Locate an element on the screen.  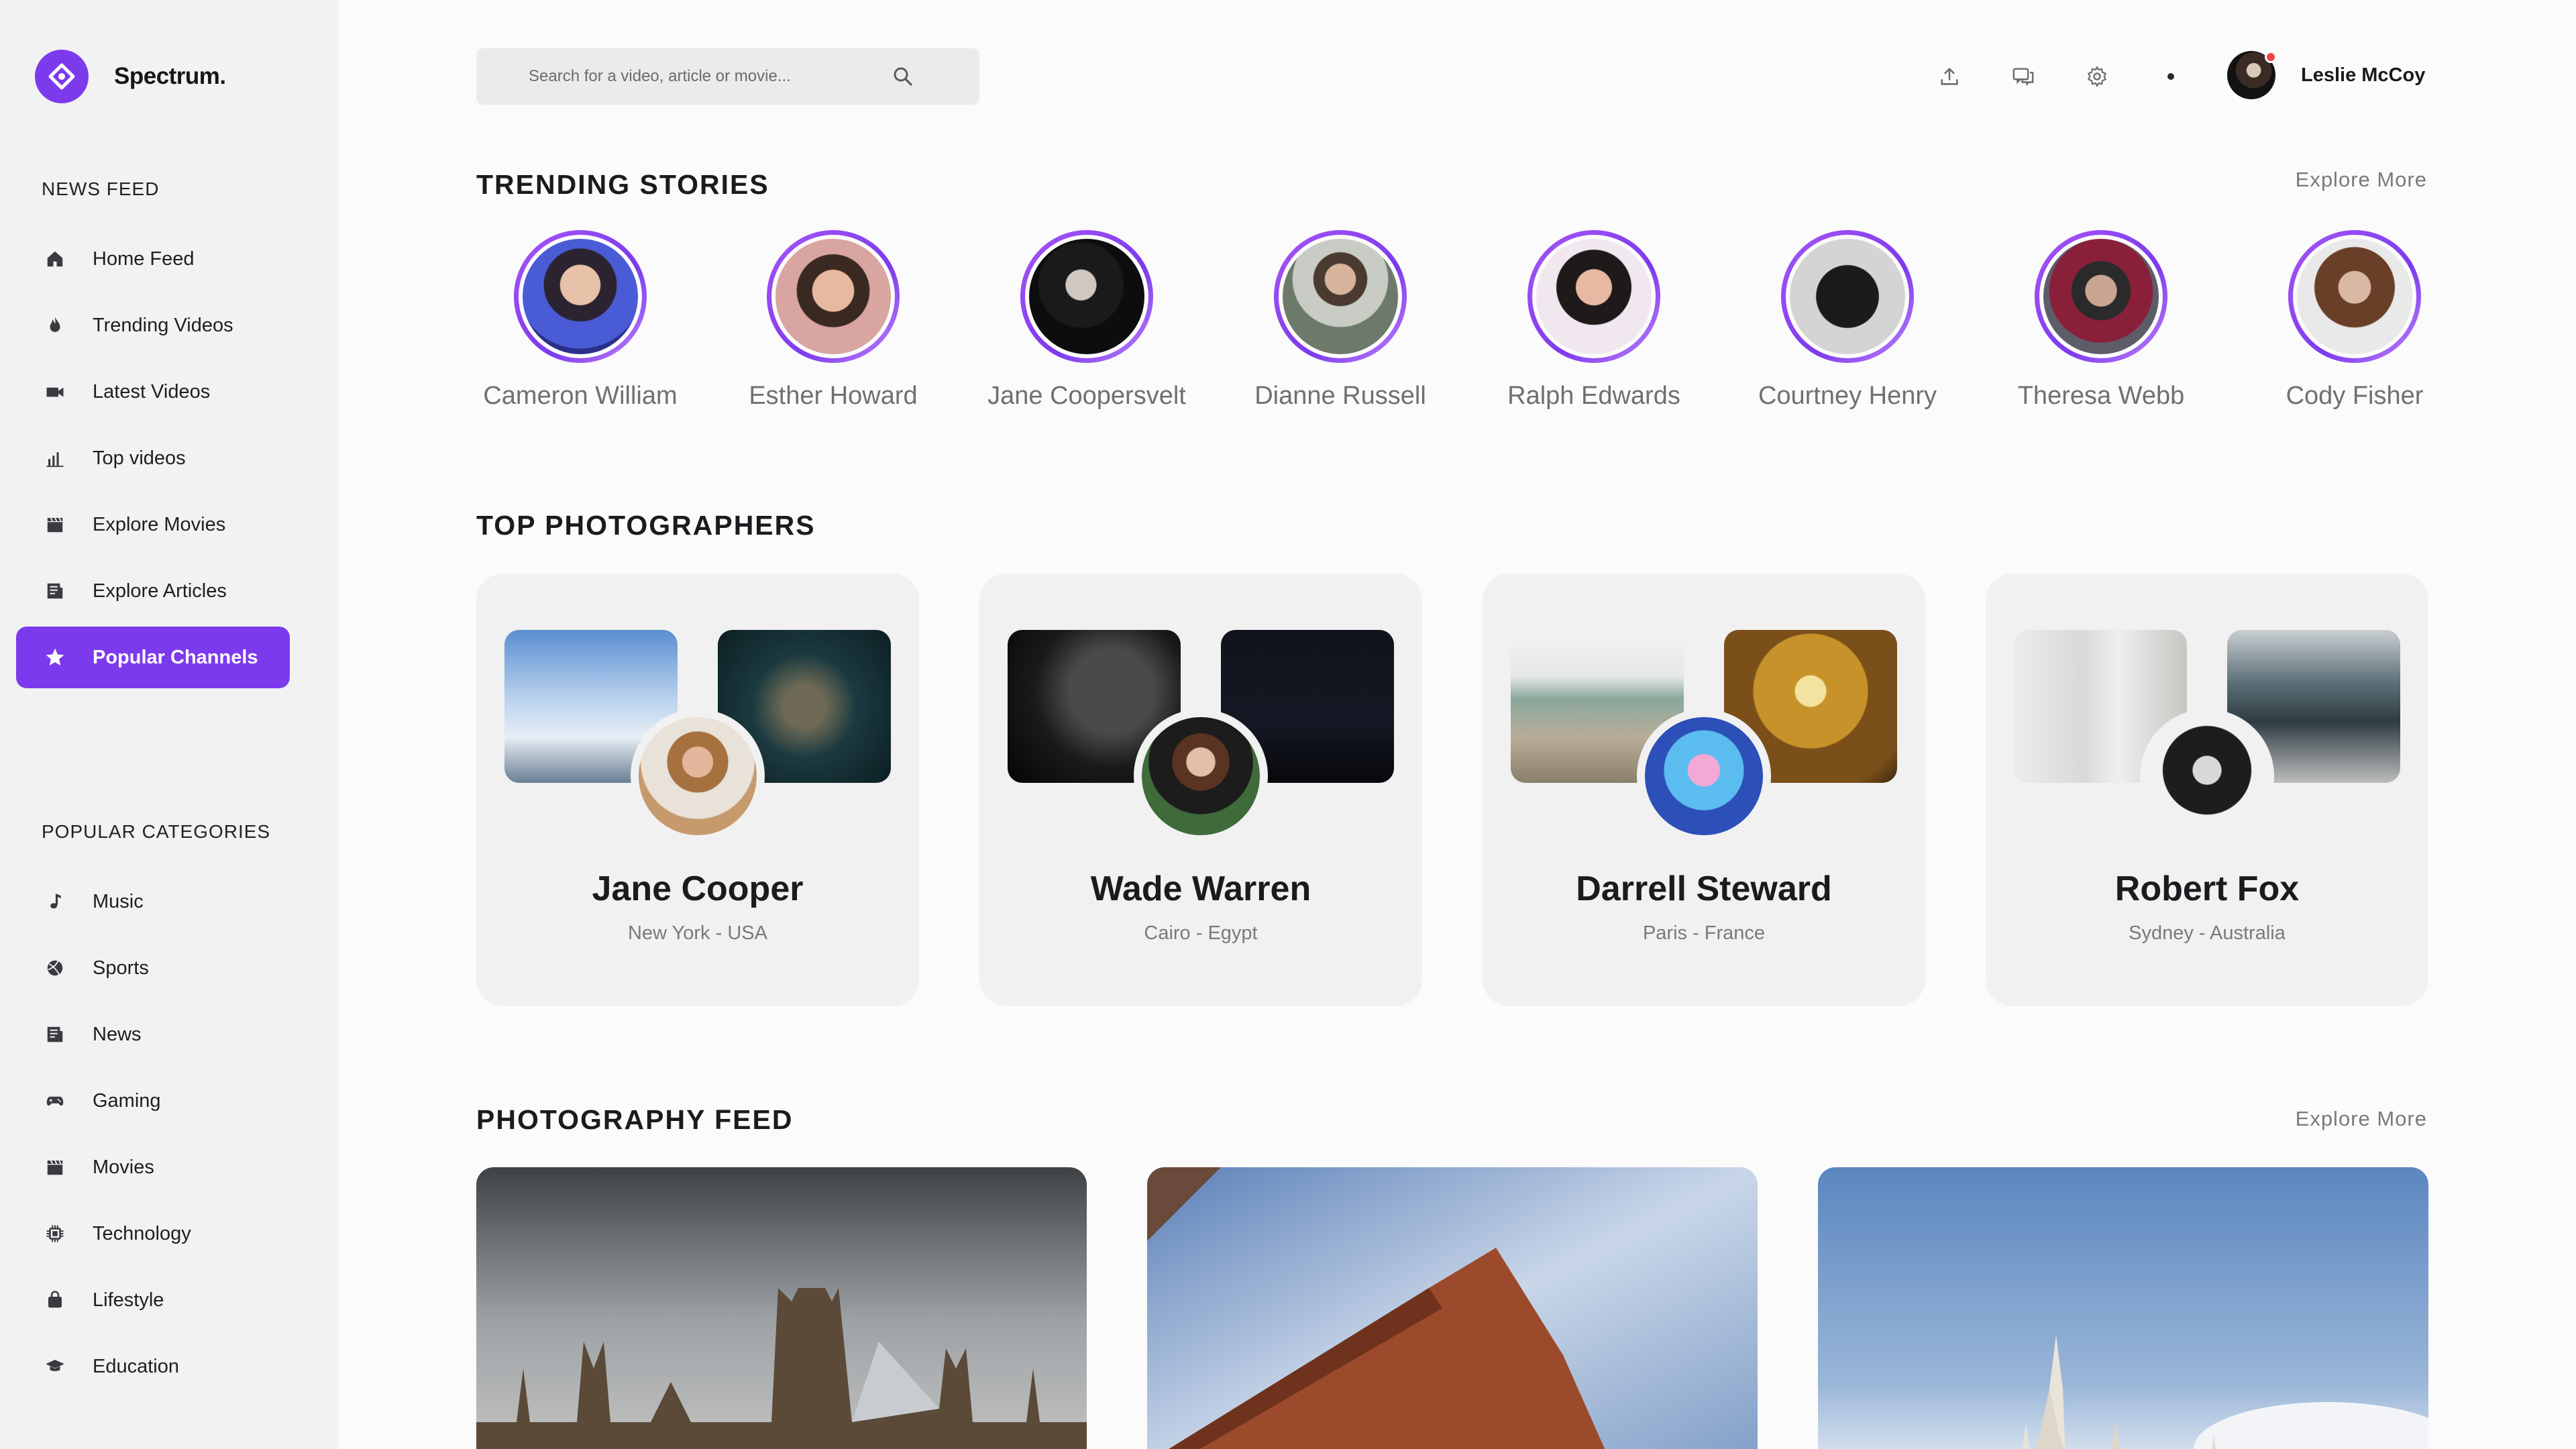
photographer-location: Paris - France is located at coordinates (1704, 933).